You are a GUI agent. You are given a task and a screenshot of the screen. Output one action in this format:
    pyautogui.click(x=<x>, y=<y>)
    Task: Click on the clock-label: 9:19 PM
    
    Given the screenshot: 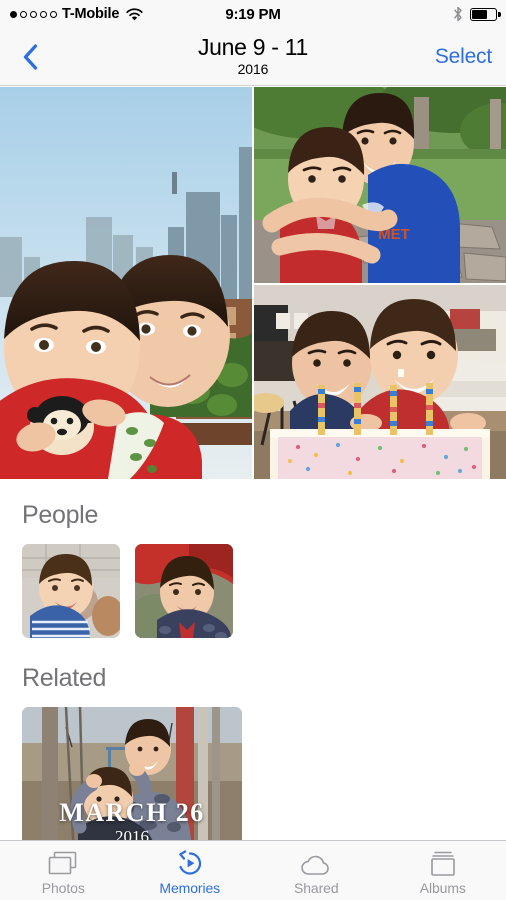 What is the action you would take?
    pyautogui.click(x=253, y=14)
    